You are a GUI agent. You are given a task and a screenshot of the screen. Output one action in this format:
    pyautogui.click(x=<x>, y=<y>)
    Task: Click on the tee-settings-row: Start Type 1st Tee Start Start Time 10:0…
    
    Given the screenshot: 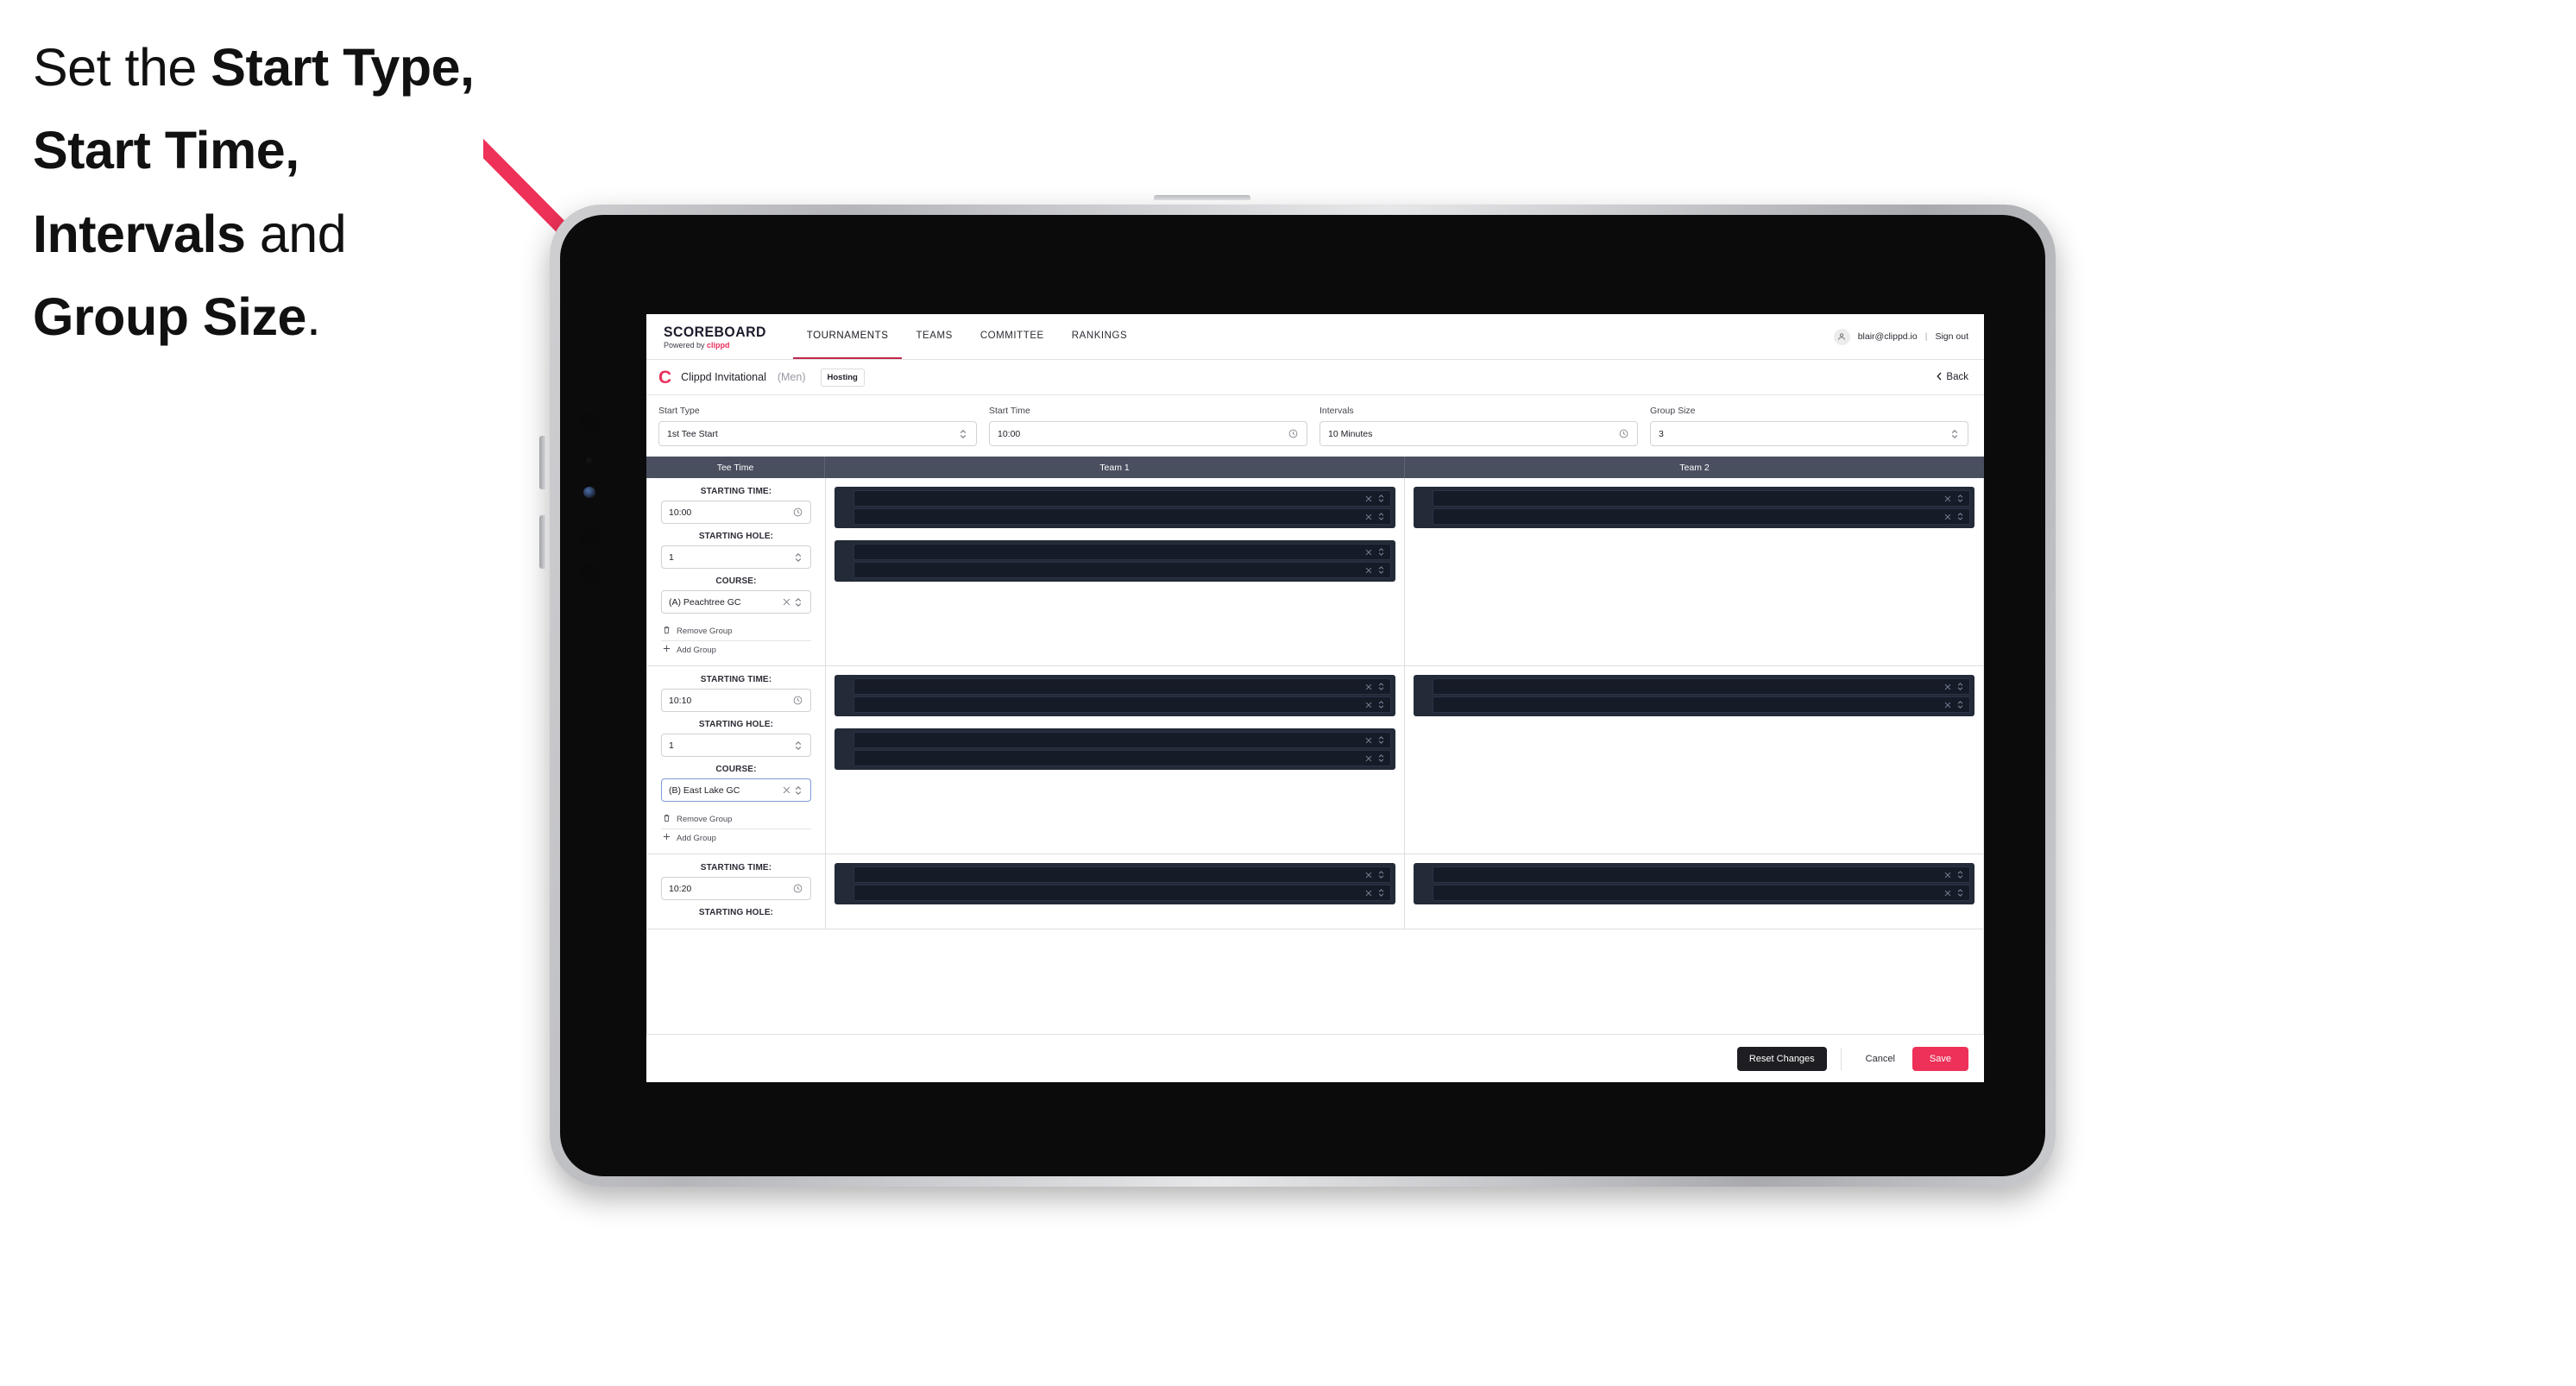 What is the action you would take?
    pyautogui.click(x=1315, y=426)
    